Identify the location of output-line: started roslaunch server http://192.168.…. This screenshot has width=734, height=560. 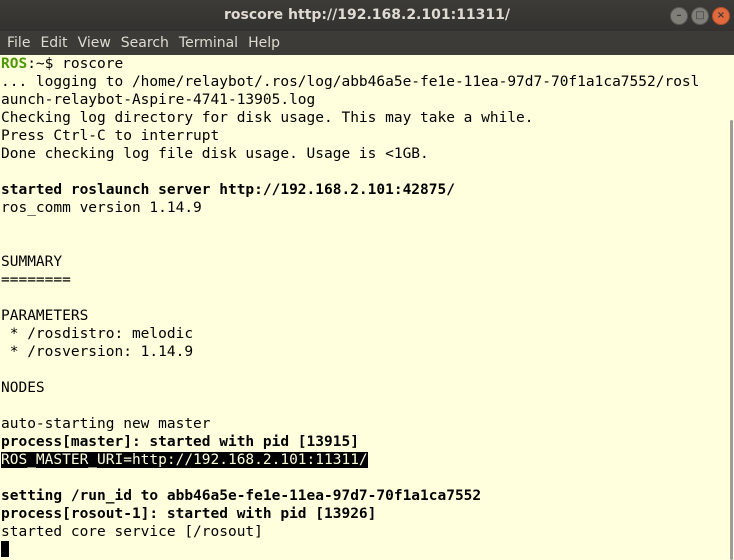
(228, 190).